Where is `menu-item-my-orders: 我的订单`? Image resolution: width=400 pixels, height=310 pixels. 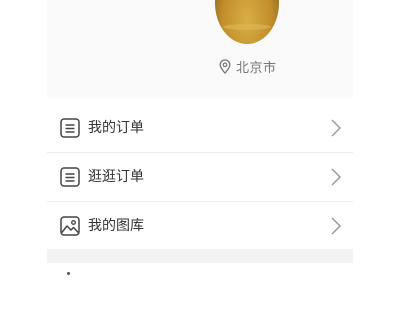
menu-item-my-orders: 我的订单 is located at coordinates (200, 128).